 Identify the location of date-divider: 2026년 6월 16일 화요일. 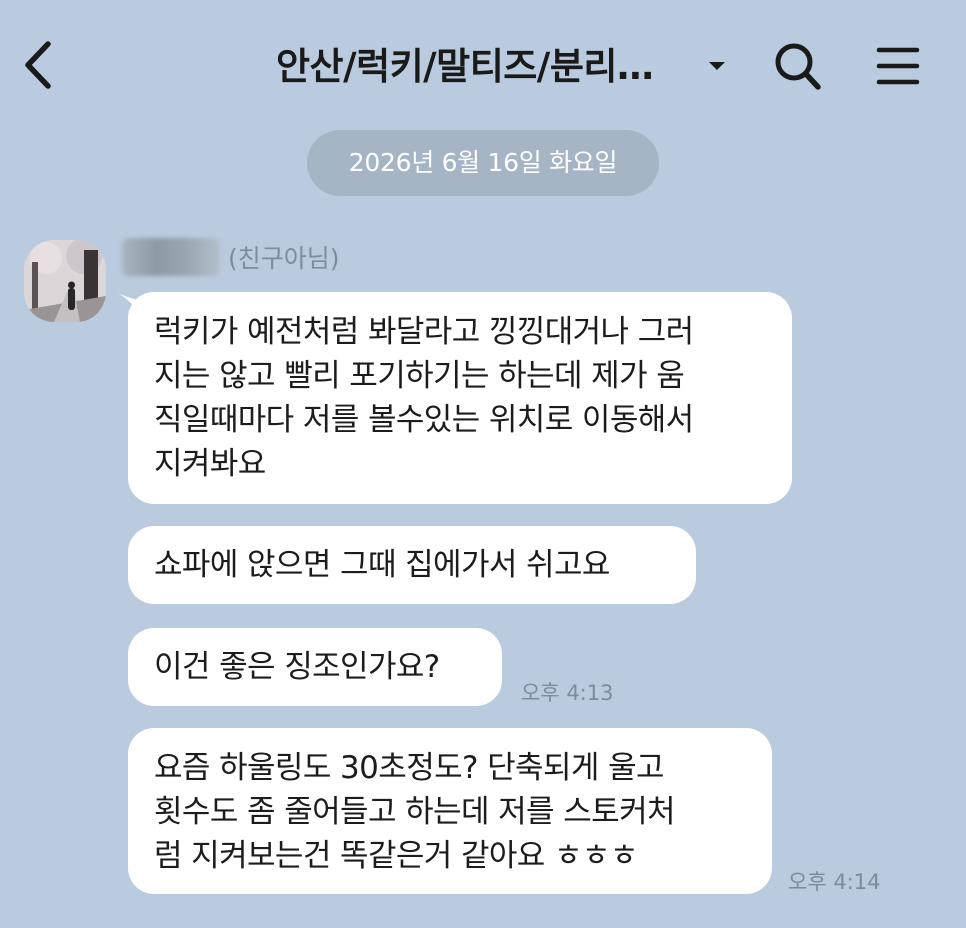
(483, 163).